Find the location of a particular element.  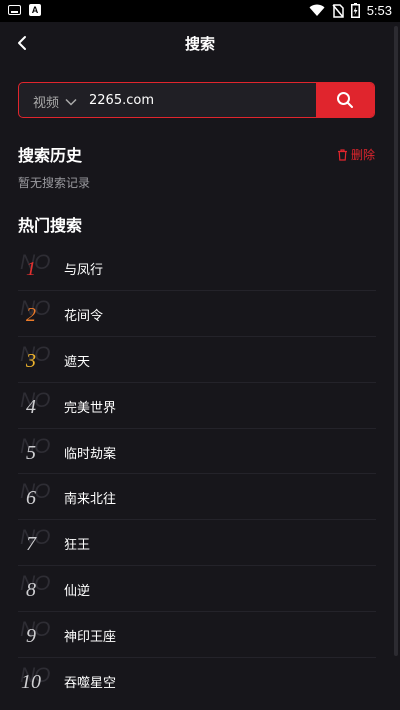

hot-item: NO 9 神印王座 is located at coordinates (197, 635).